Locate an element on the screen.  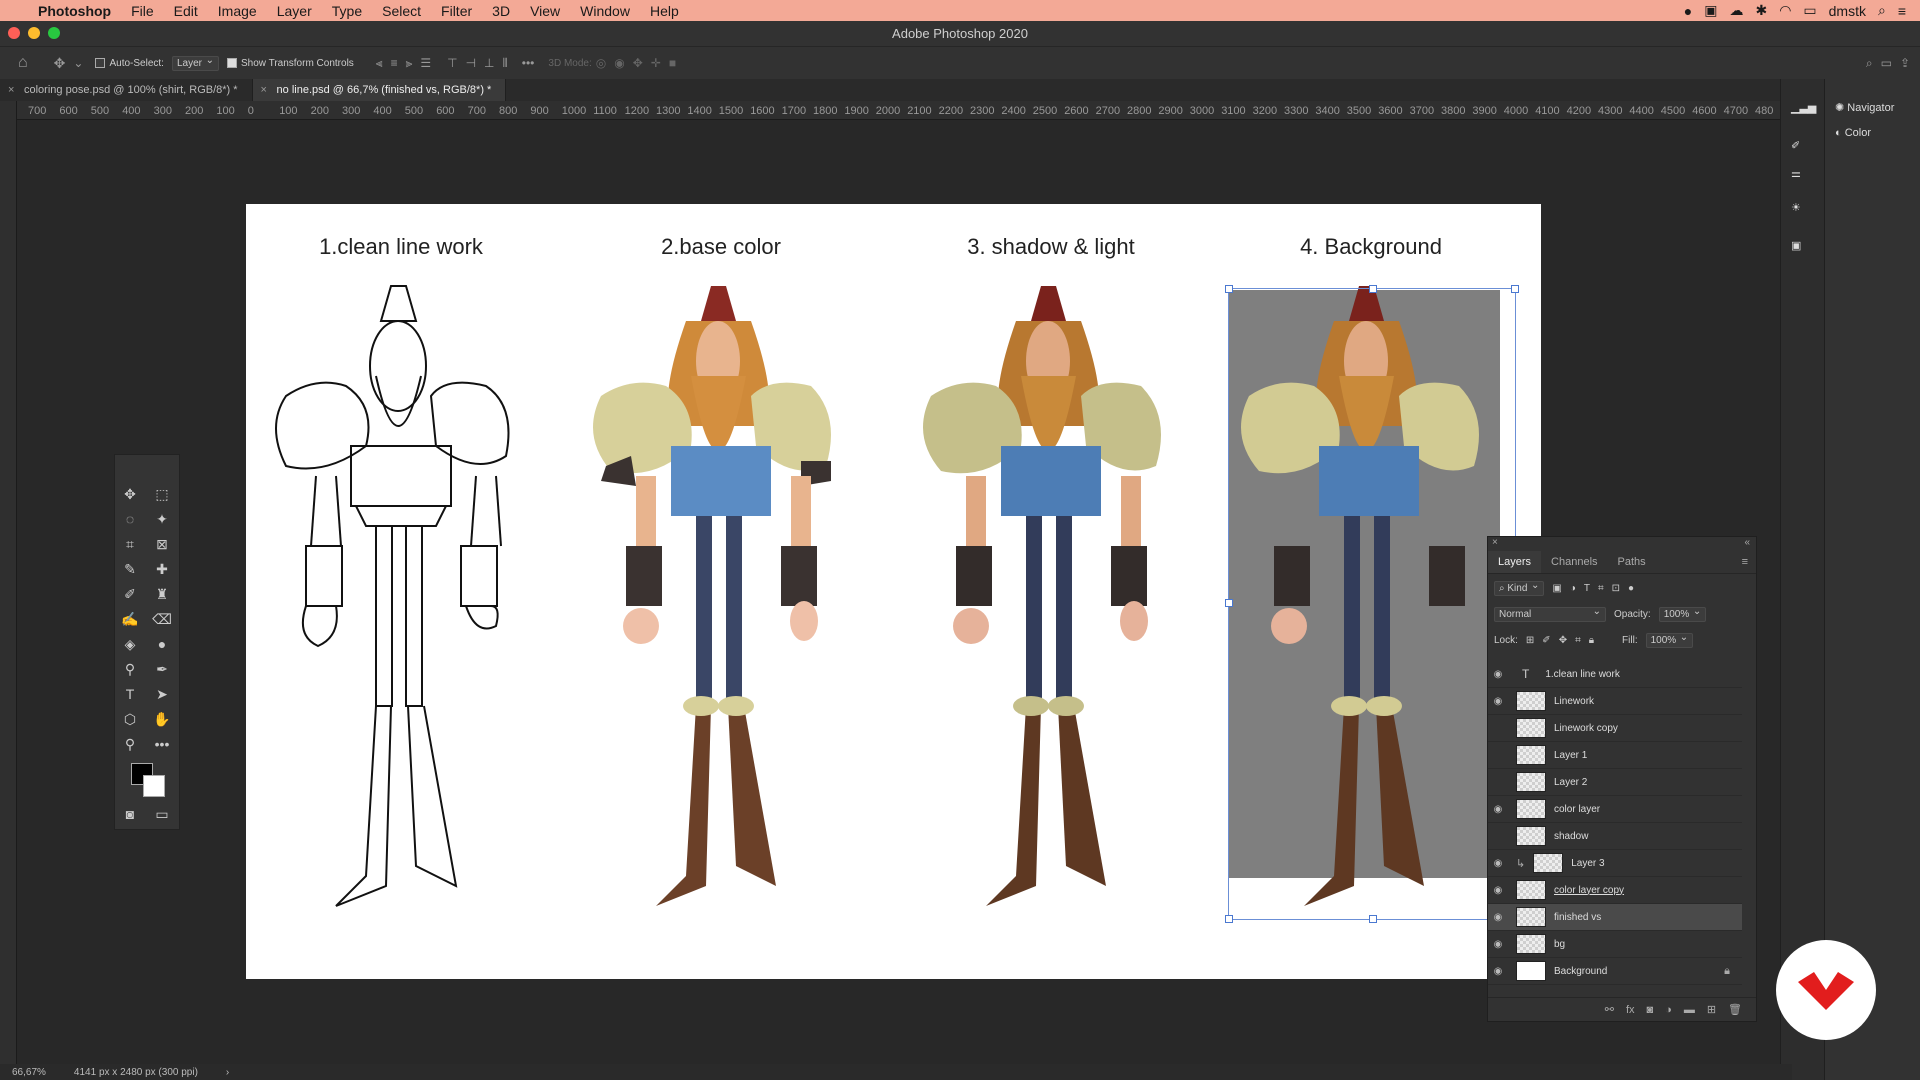
filter-shape-icon: ⌗ is located at coordinates (1601, 588).